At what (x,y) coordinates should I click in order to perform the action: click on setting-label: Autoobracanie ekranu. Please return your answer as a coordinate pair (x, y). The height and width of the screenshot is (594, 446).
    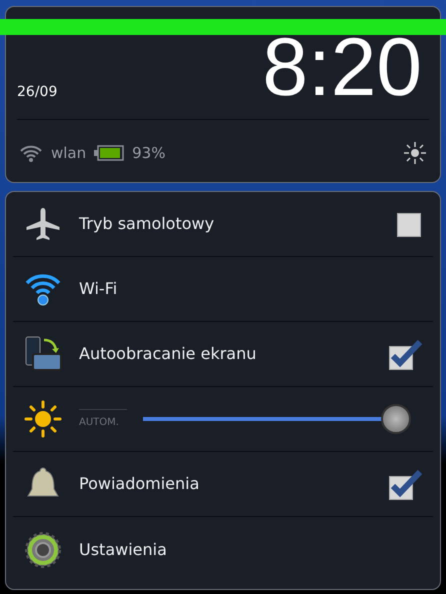
    Looking at the image, I should click on (167, 354).